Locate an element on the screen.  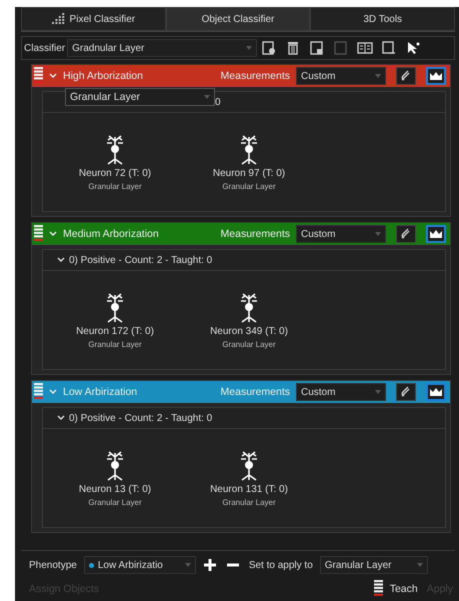
classifier-label: Classifier is located at coordinates (44, 48).